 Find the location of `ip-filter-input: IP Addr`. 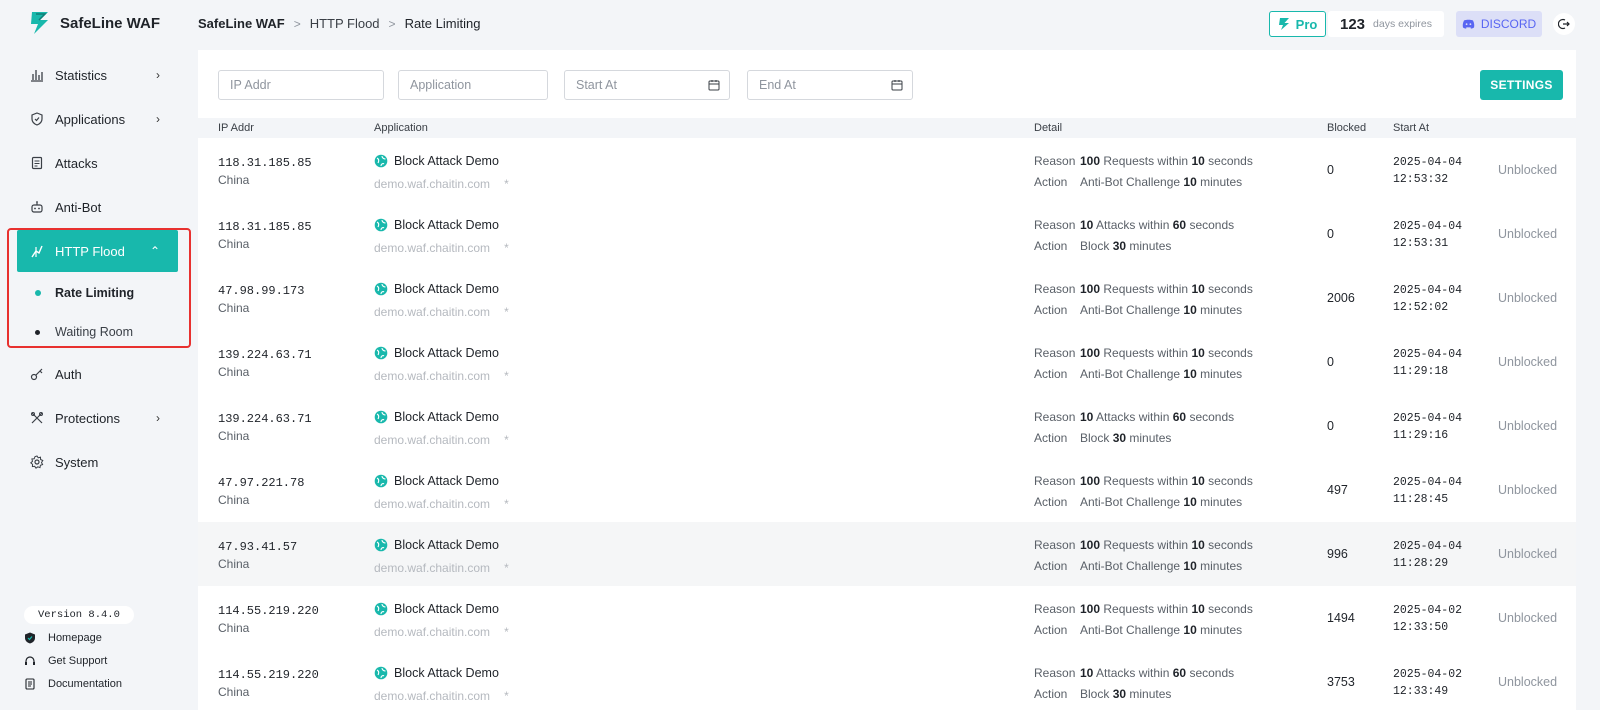

ip-filter-input: IP Addr is located at coordinates (301, 85).